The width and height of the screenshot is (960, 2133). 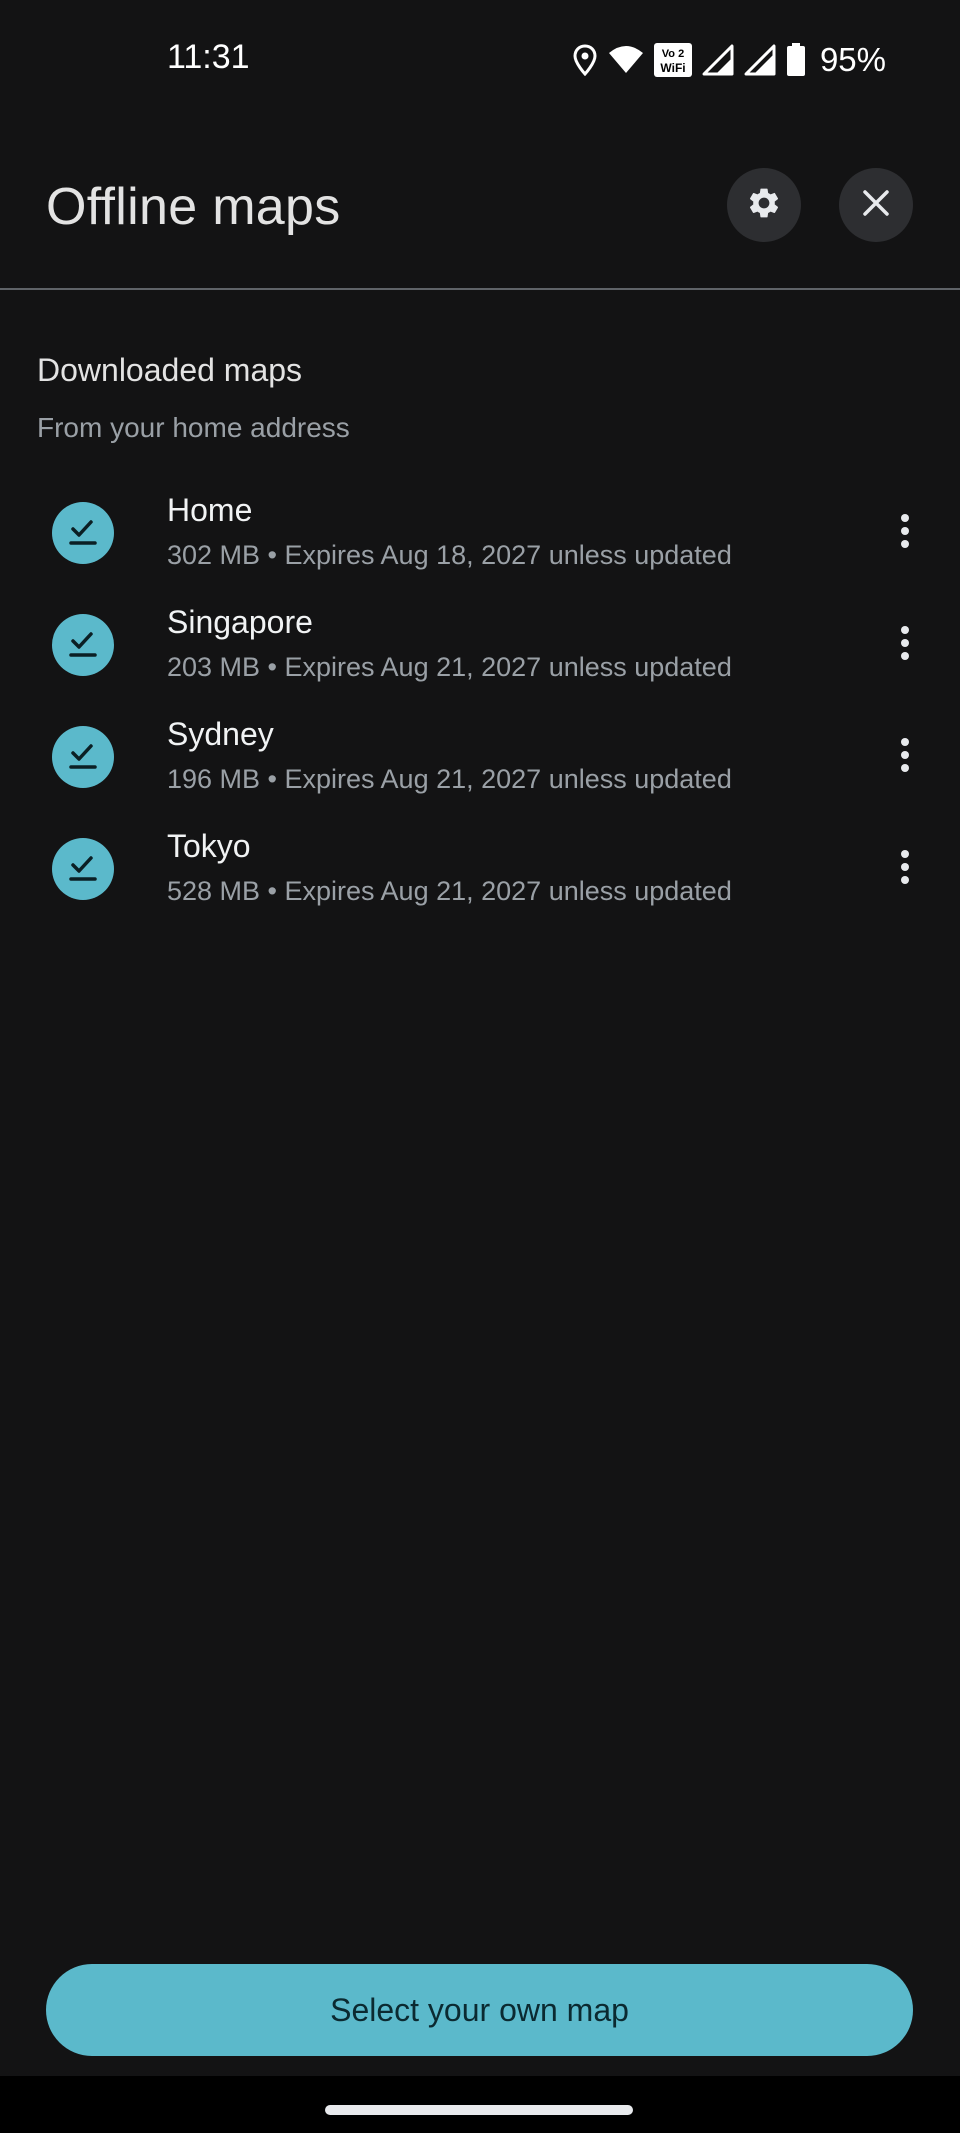 What do you see at coordinates (210, 510) in the screenshot?
I see `map-name: Home` at bounding box center [210, 510].